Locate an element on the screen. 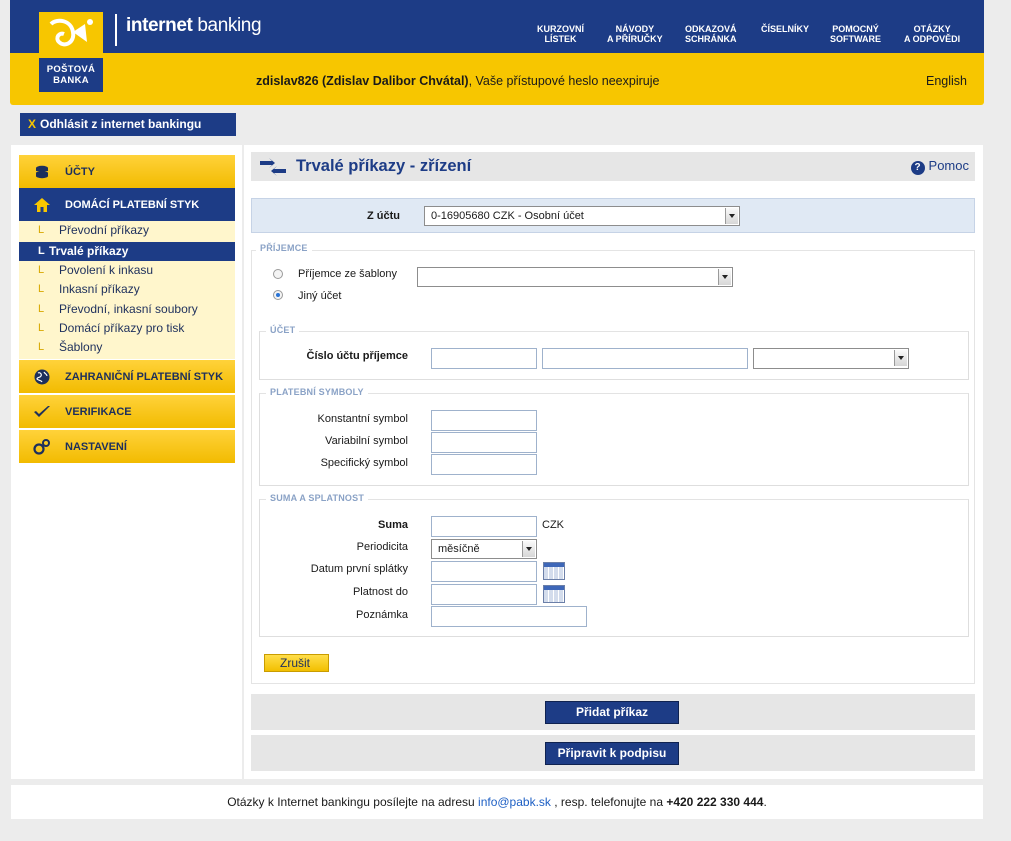 The image size is (1011, 841). account-number-input is located at coordinates (645, 358).